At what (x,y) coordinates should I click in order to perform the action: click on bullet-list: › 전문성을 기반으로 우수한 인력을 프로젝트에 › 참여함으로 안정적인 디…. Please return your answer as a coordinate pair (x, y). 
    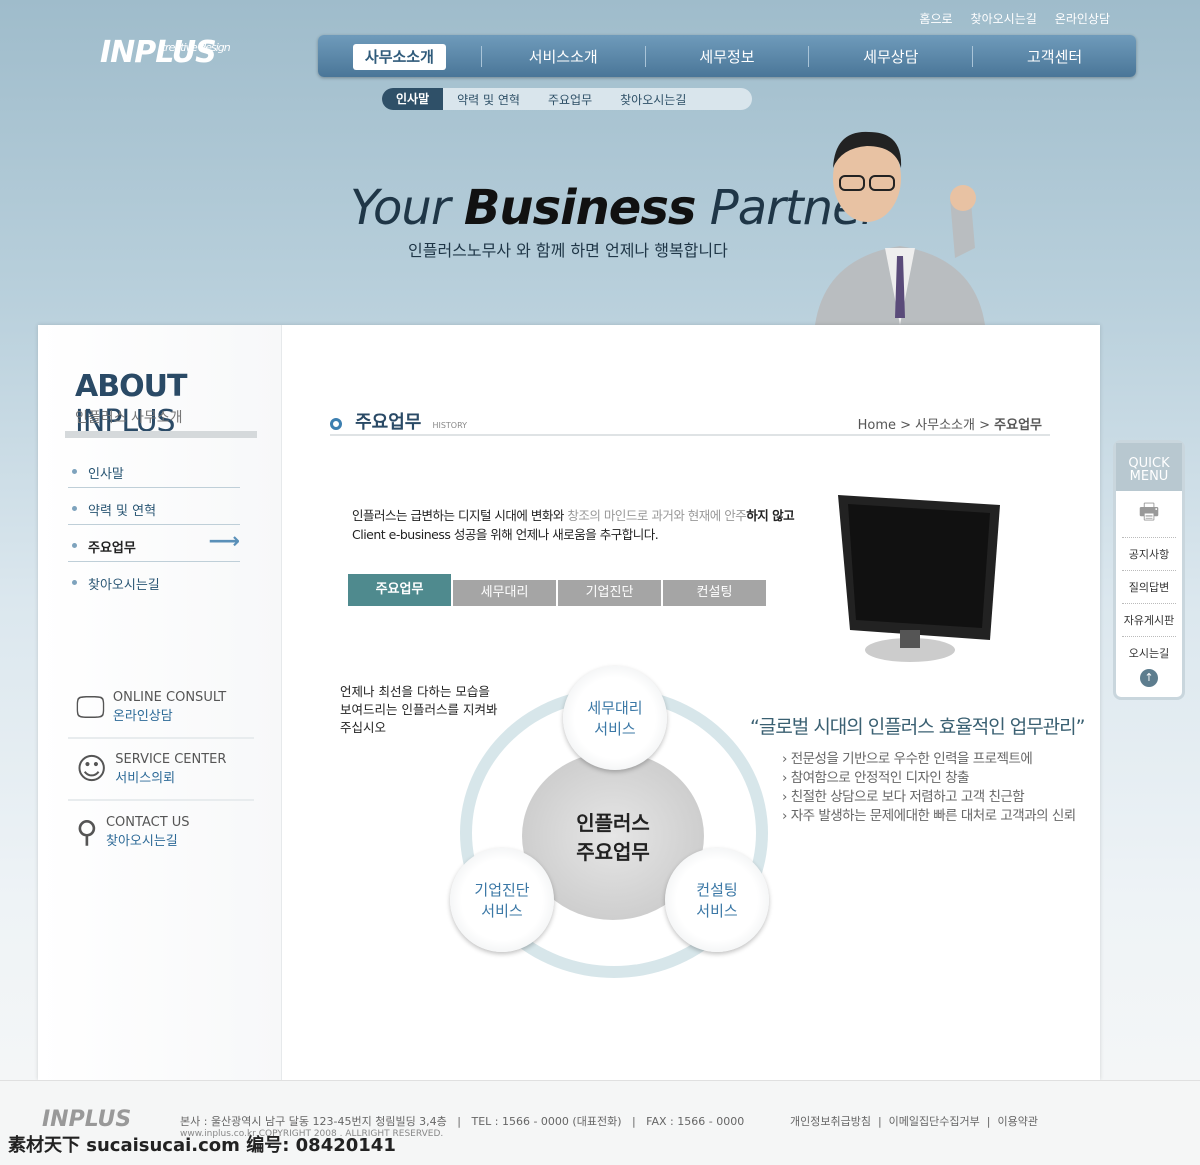
    Looking at the image, I should click on (929, 788).